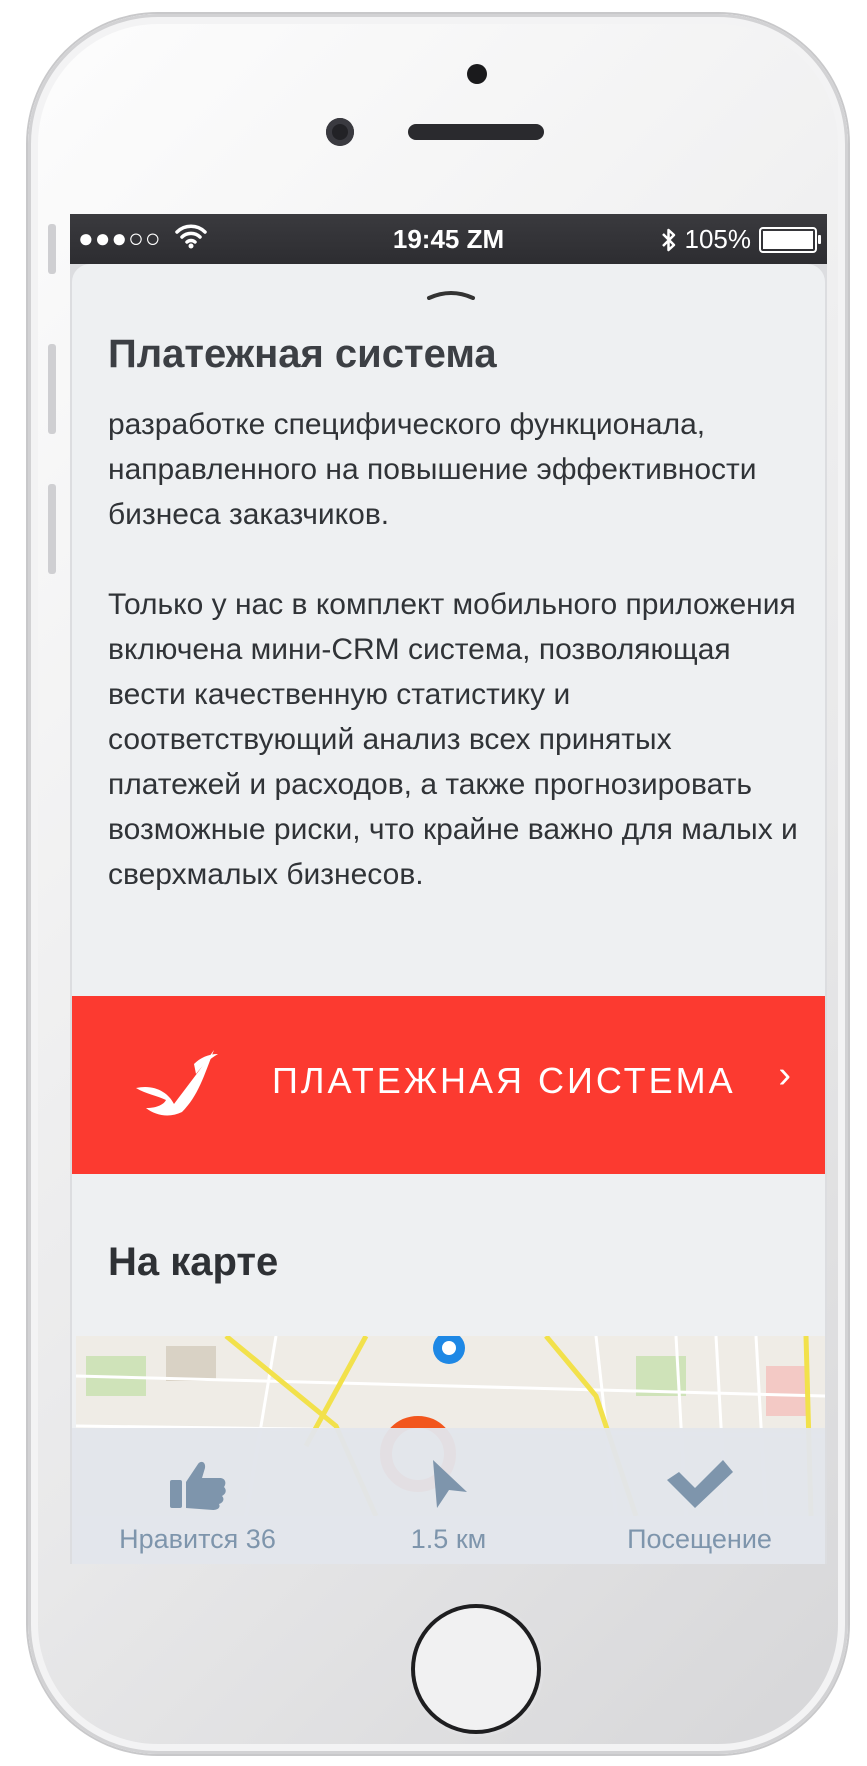 This screenshot has height=1766, width=867. I want to click on front-camera, so click(340, 132).